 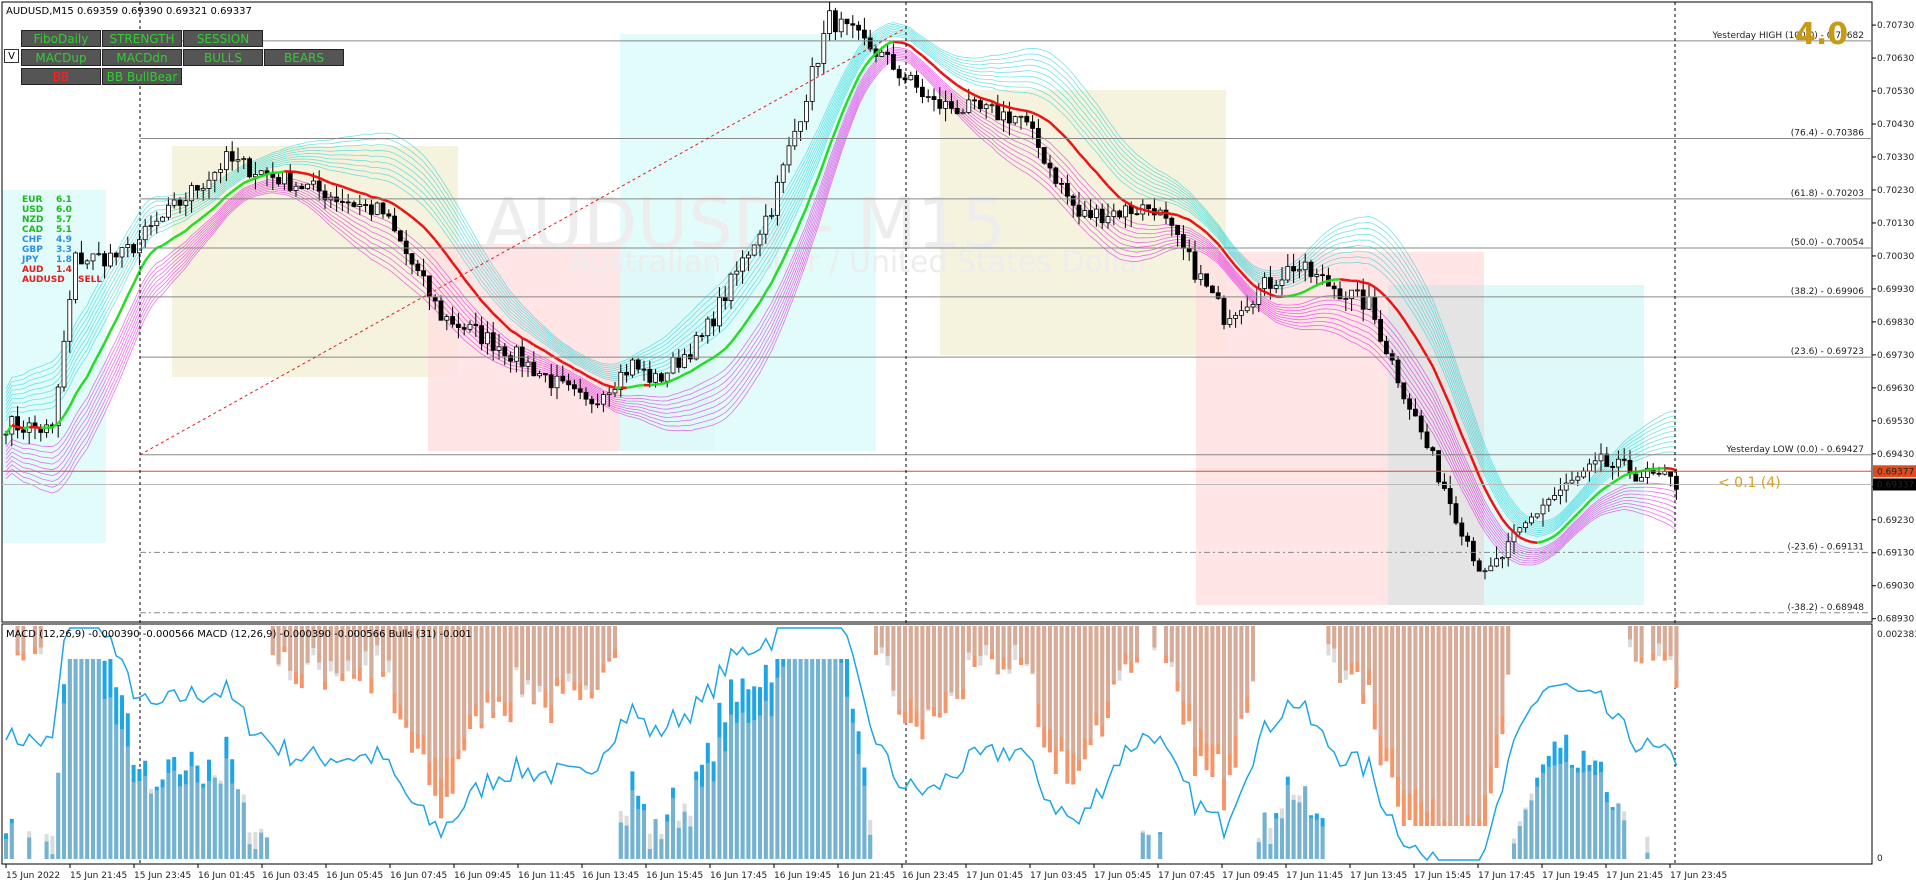 I want to click on time-tick-label: 17 Jun 05:45, so click(x=1122, y=876).